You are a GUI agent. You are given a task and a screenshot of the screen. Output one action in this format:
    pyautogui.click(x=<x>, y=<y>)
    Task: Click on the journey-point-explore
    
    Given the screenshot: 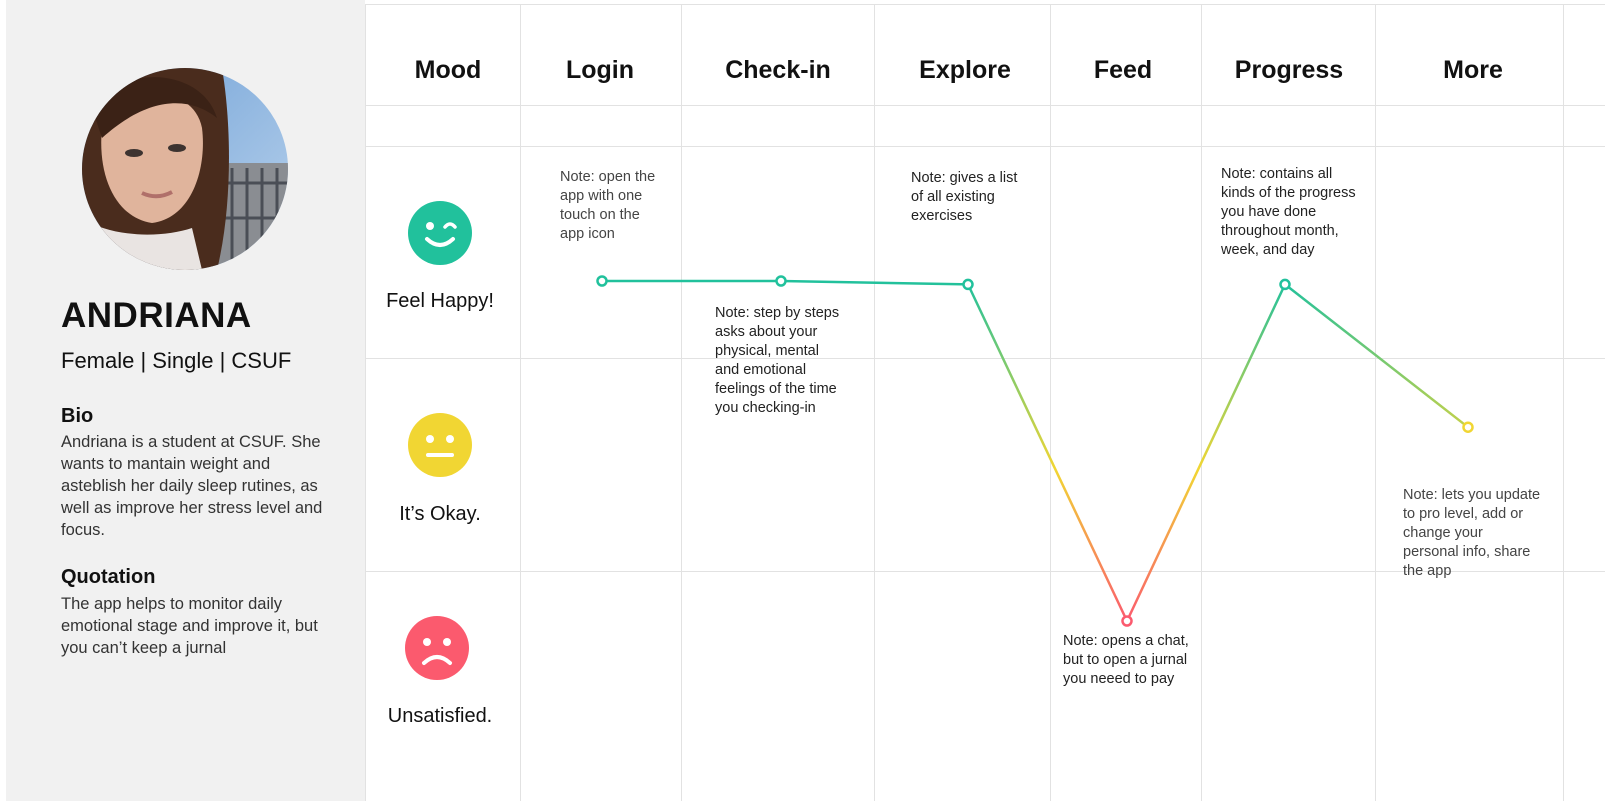 What is the action you would take?
    pyautogui.click(x=968, y=284)
    